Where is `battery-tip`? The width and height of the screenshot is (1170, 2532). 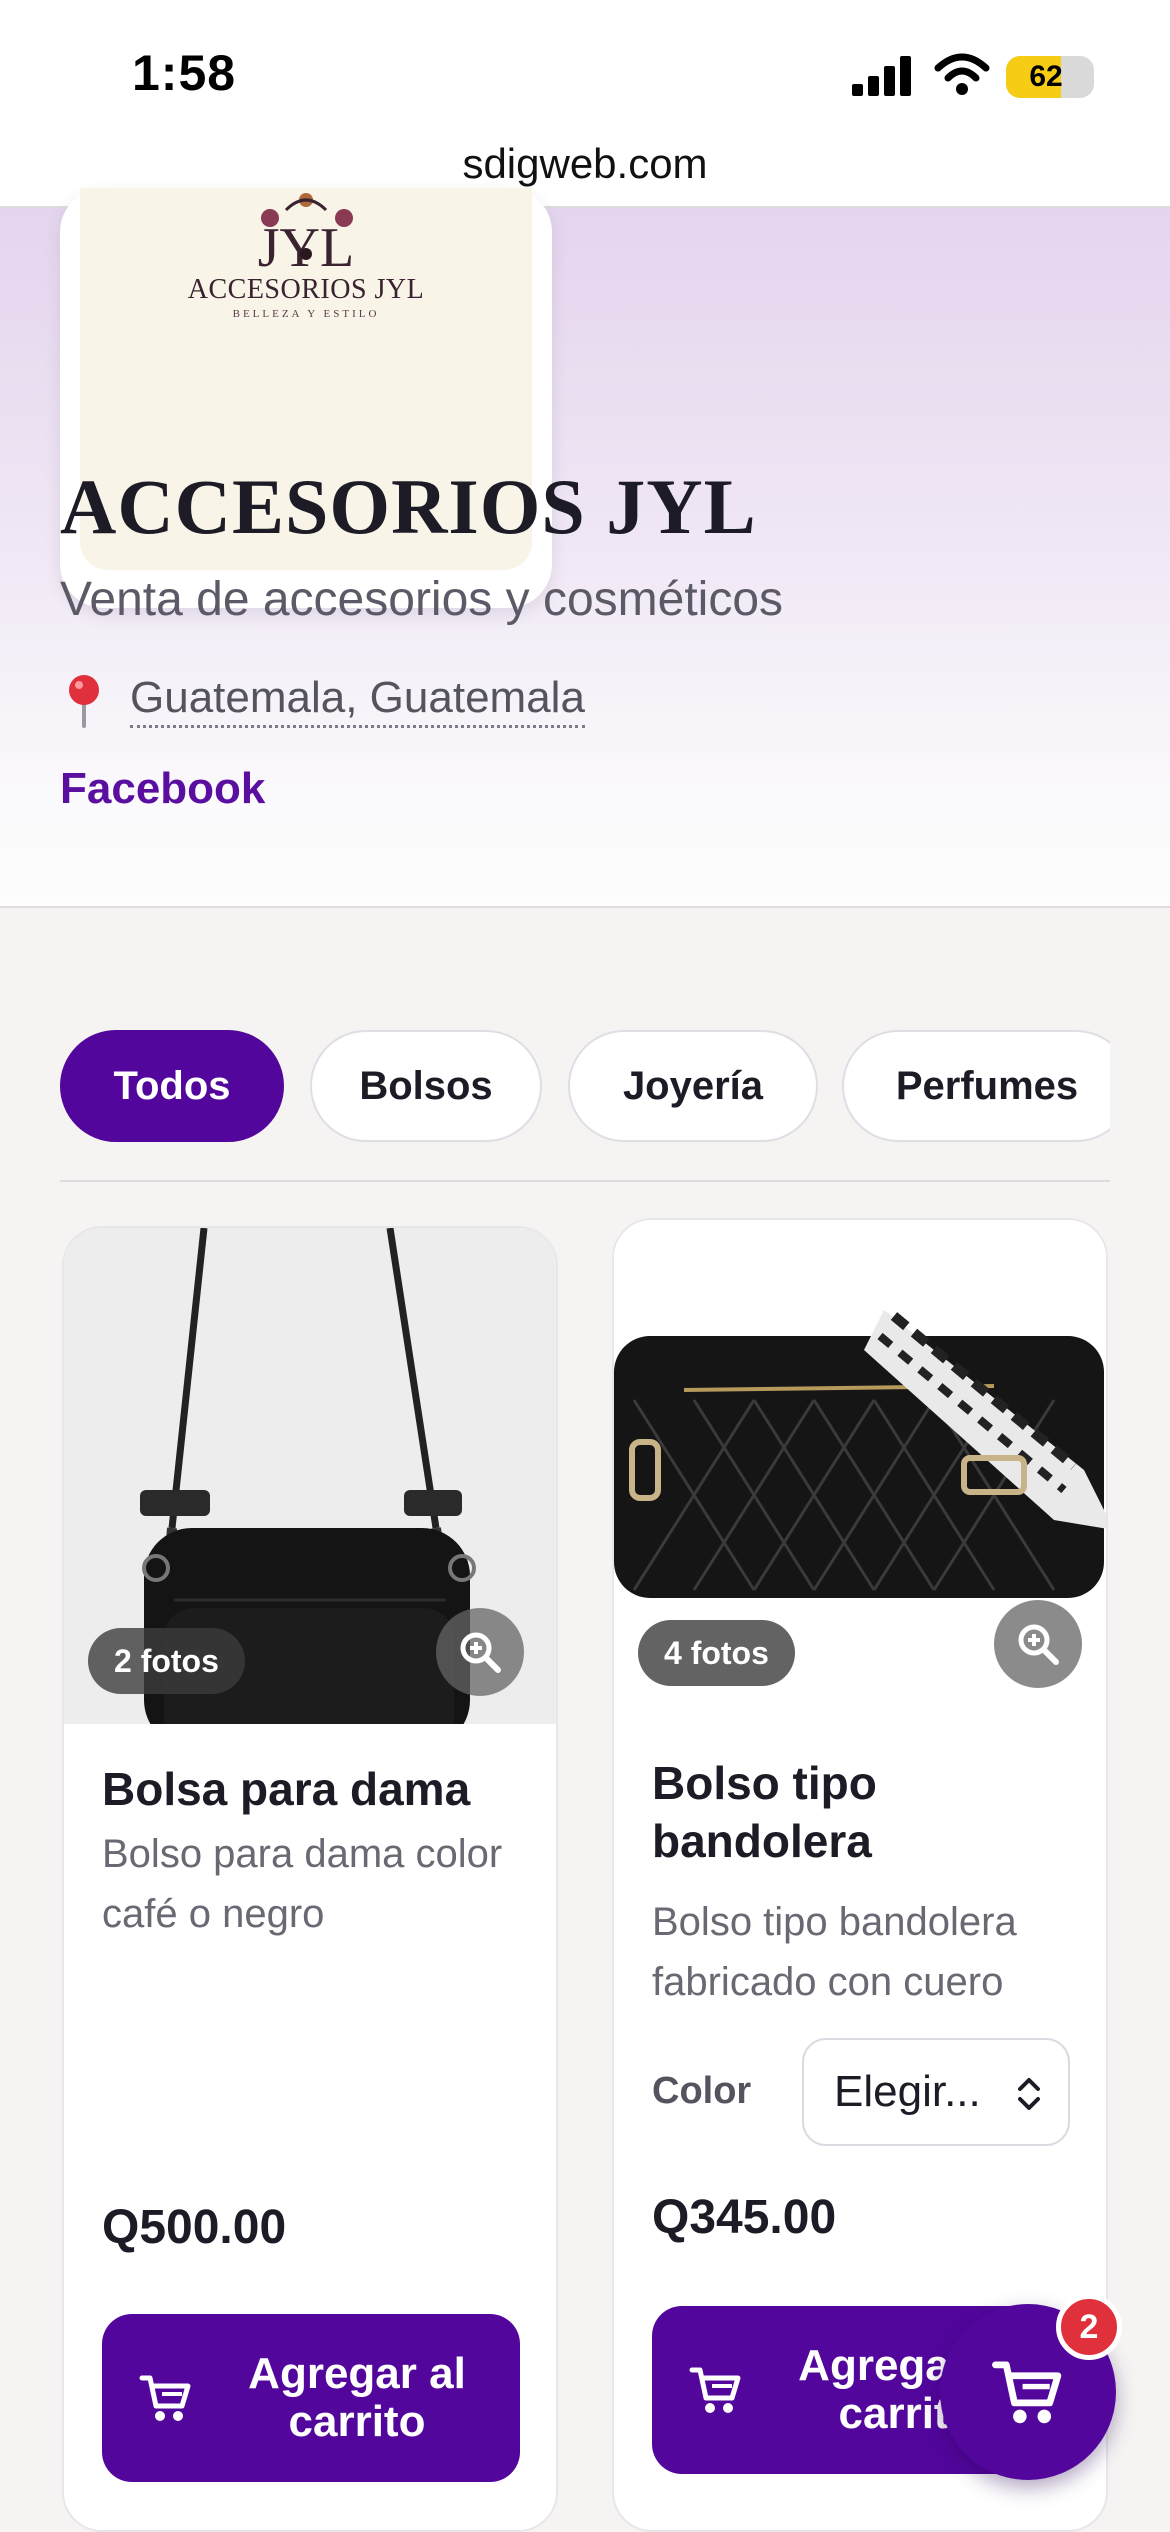
battery-tip is located at coordinates (1091, 77).